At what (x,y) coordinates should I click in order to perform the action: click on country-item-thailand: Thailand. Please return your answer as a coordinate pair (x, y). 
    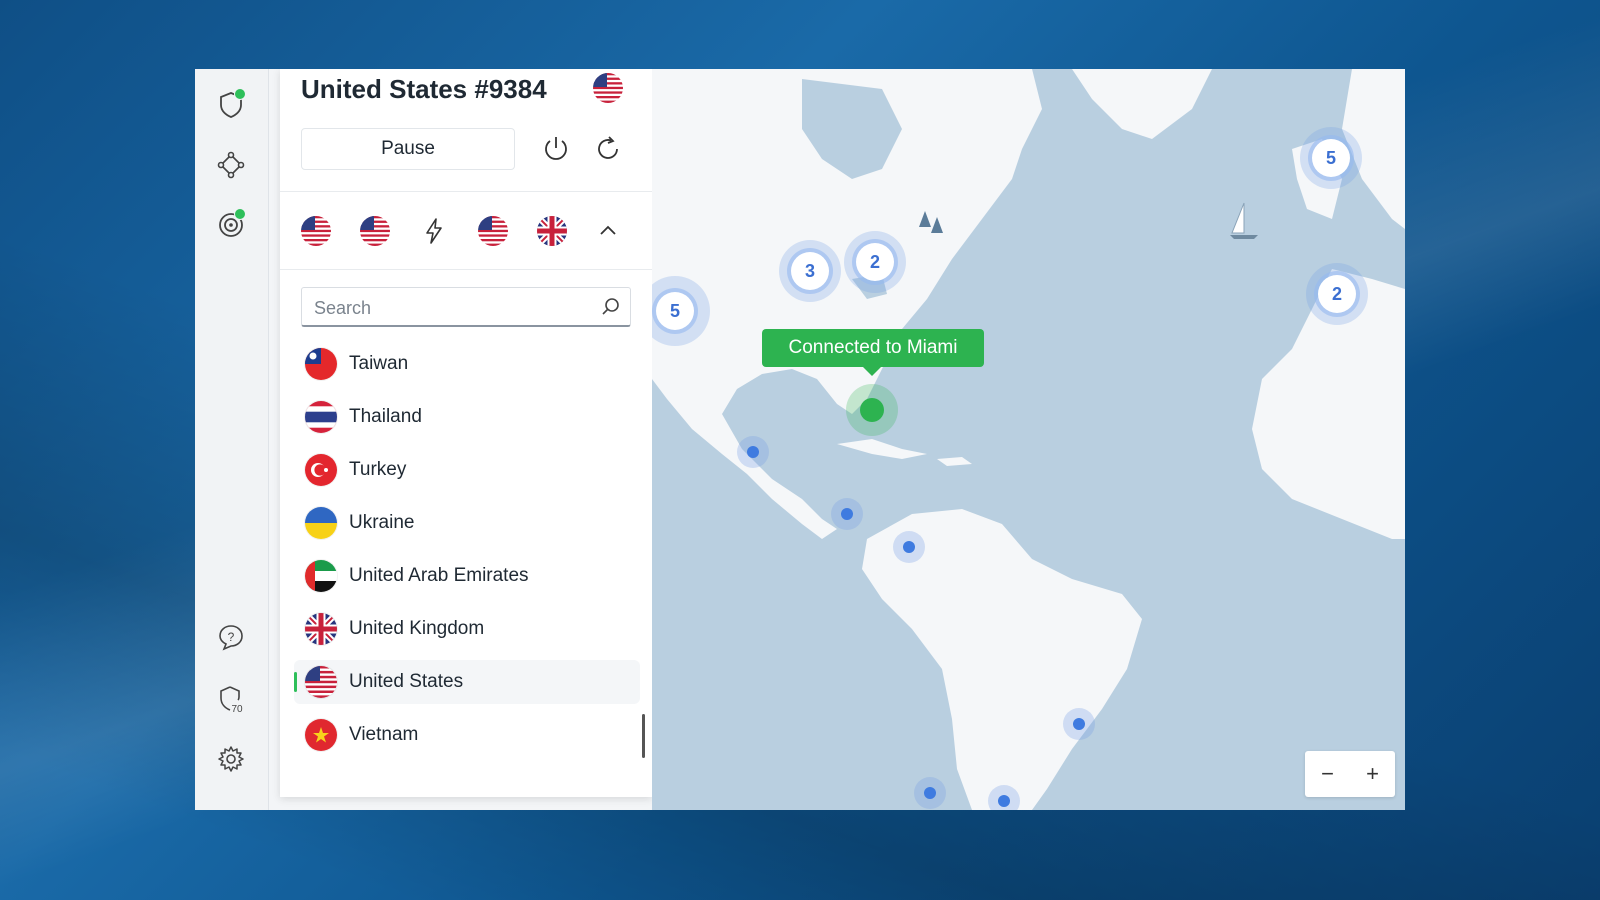
    Looking at the image, I should click on (467, 417).